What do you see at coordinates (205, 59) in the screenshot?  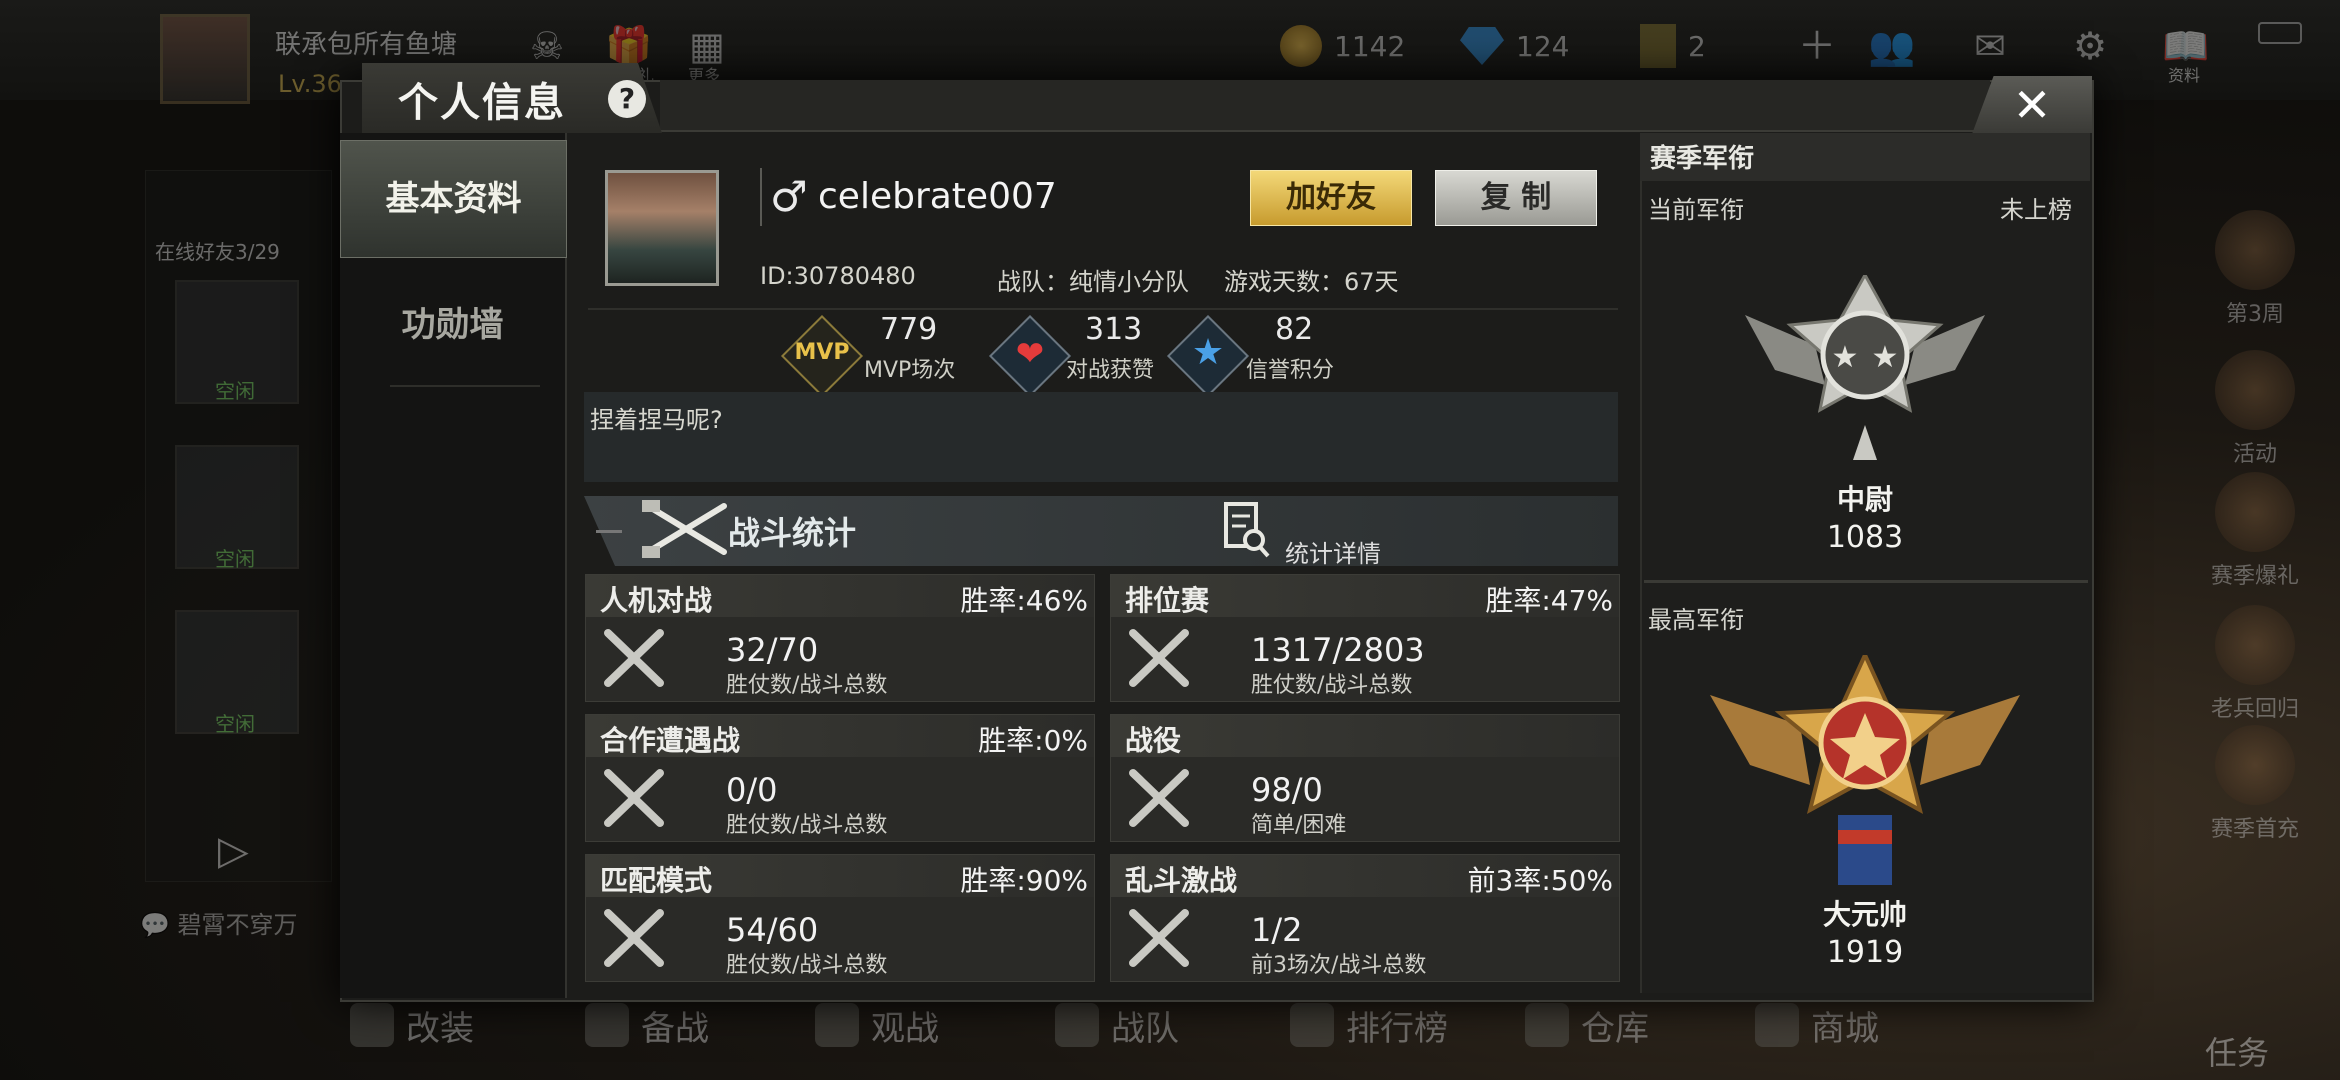 I see `player-avatar` at bounding box center [205, 59].